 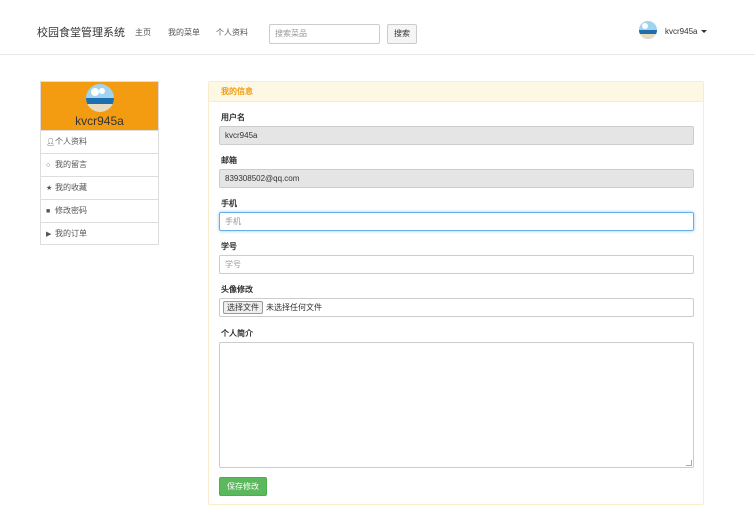 I want to click on caret-down-icon, so click(x=704, y=32).